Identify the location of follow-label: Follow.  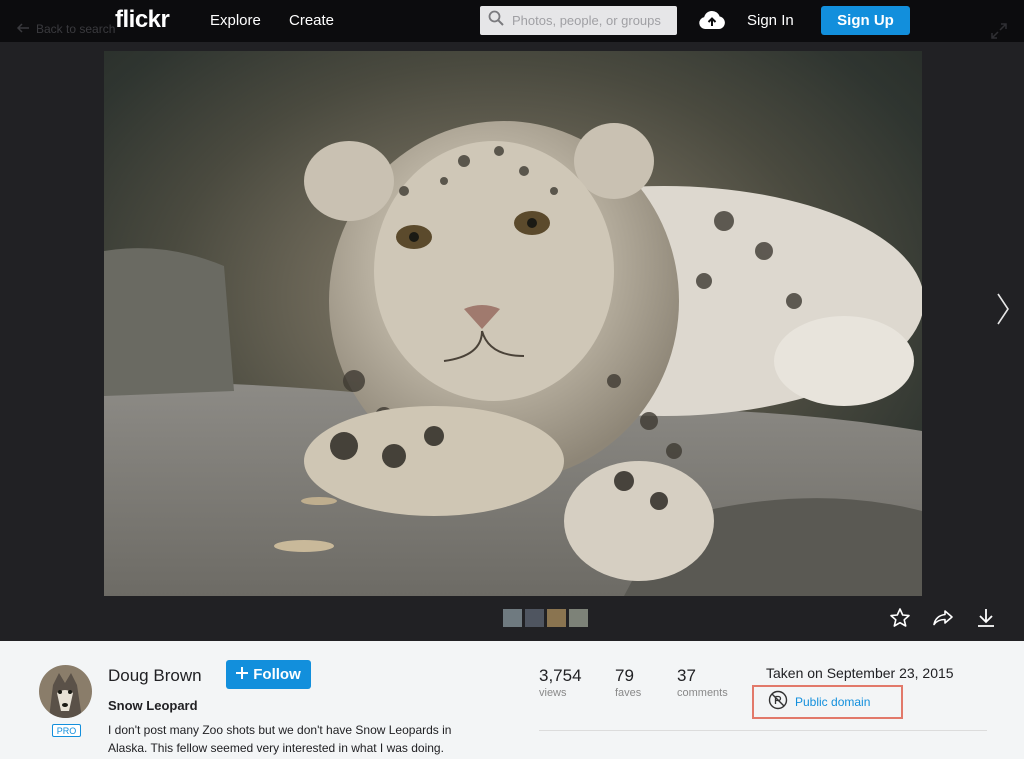
(277, 674).